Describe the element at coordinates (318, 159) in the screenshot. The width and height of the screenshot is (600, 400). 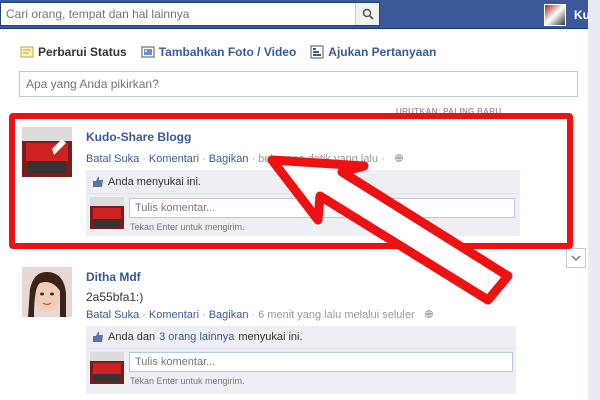
I see `timestamp: beberapa detik yang lalu` at that location.